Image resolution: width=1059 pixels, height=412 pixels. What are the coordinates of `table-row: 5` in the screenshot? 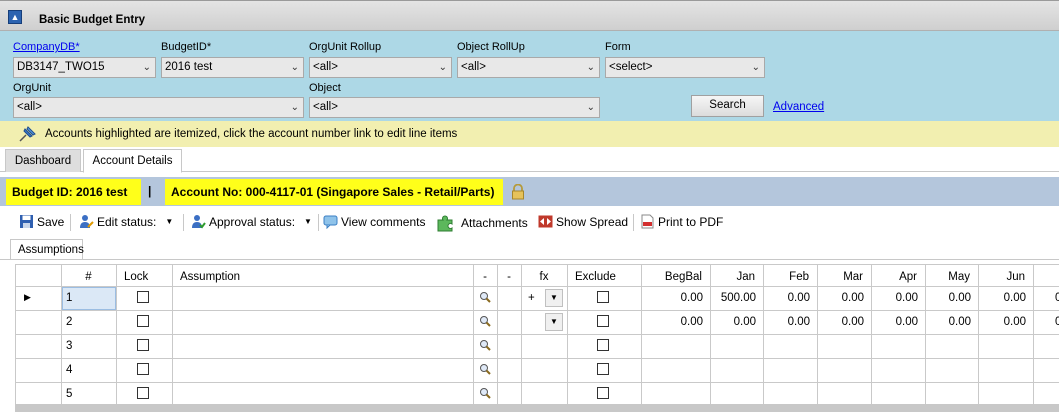 It's located at (537, 394).